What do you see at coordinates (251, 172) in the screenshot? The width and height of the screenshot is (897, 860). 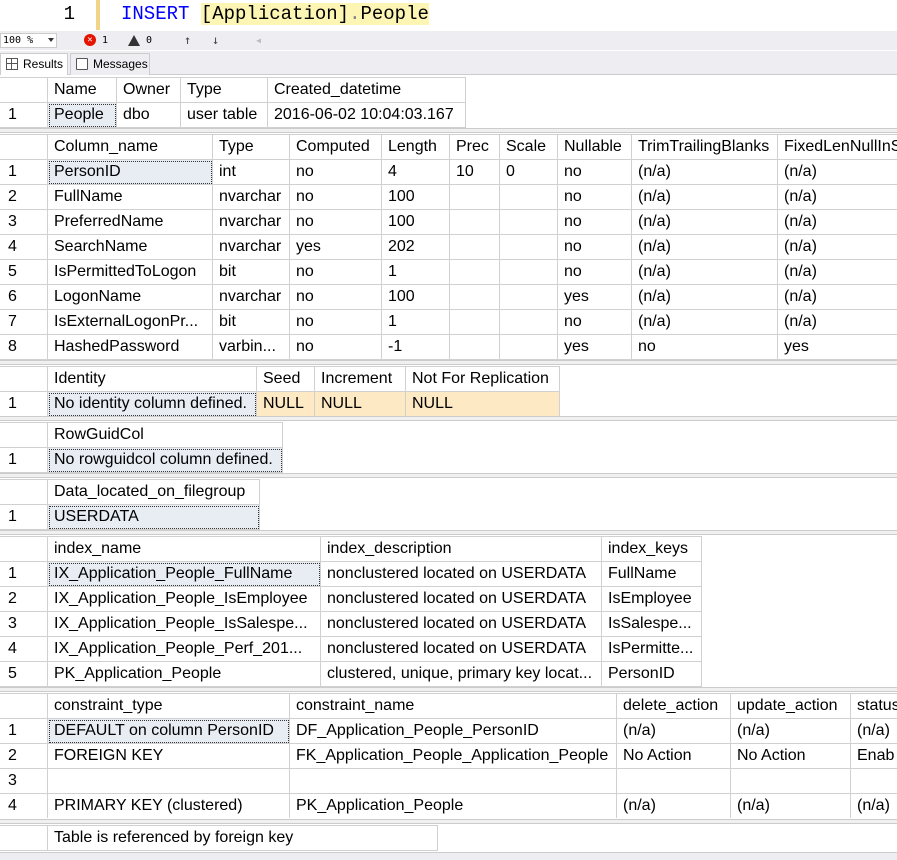 I see `grid-cell: int` at bounding box center [251, 172].